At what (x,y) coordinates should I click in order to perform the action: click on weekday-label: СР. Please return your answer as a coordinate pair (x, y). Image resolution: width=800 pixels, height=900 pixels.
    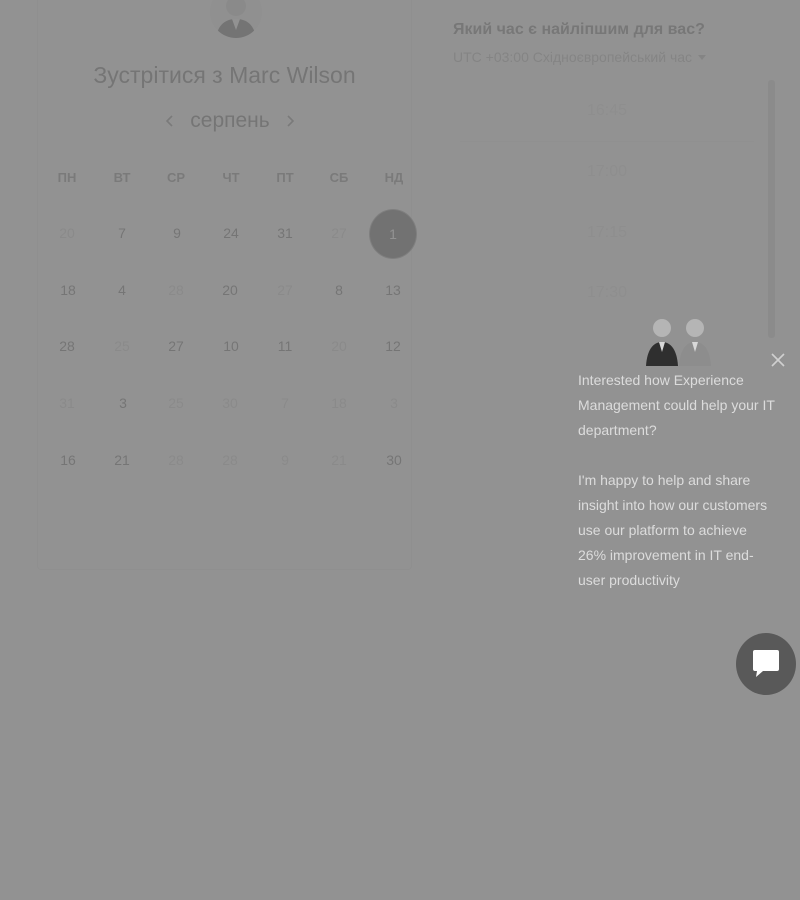
    Looking at the image, I should click on (176, 177).